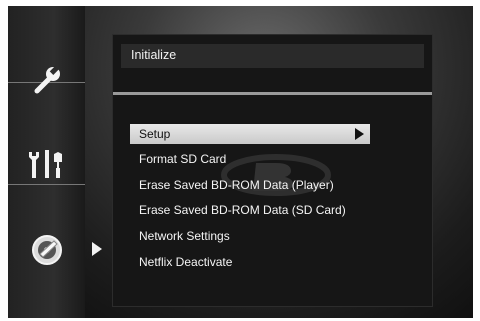 This screenshot has height=321, width=480. I want to click on page-title: Initialize, so click(154, 55).